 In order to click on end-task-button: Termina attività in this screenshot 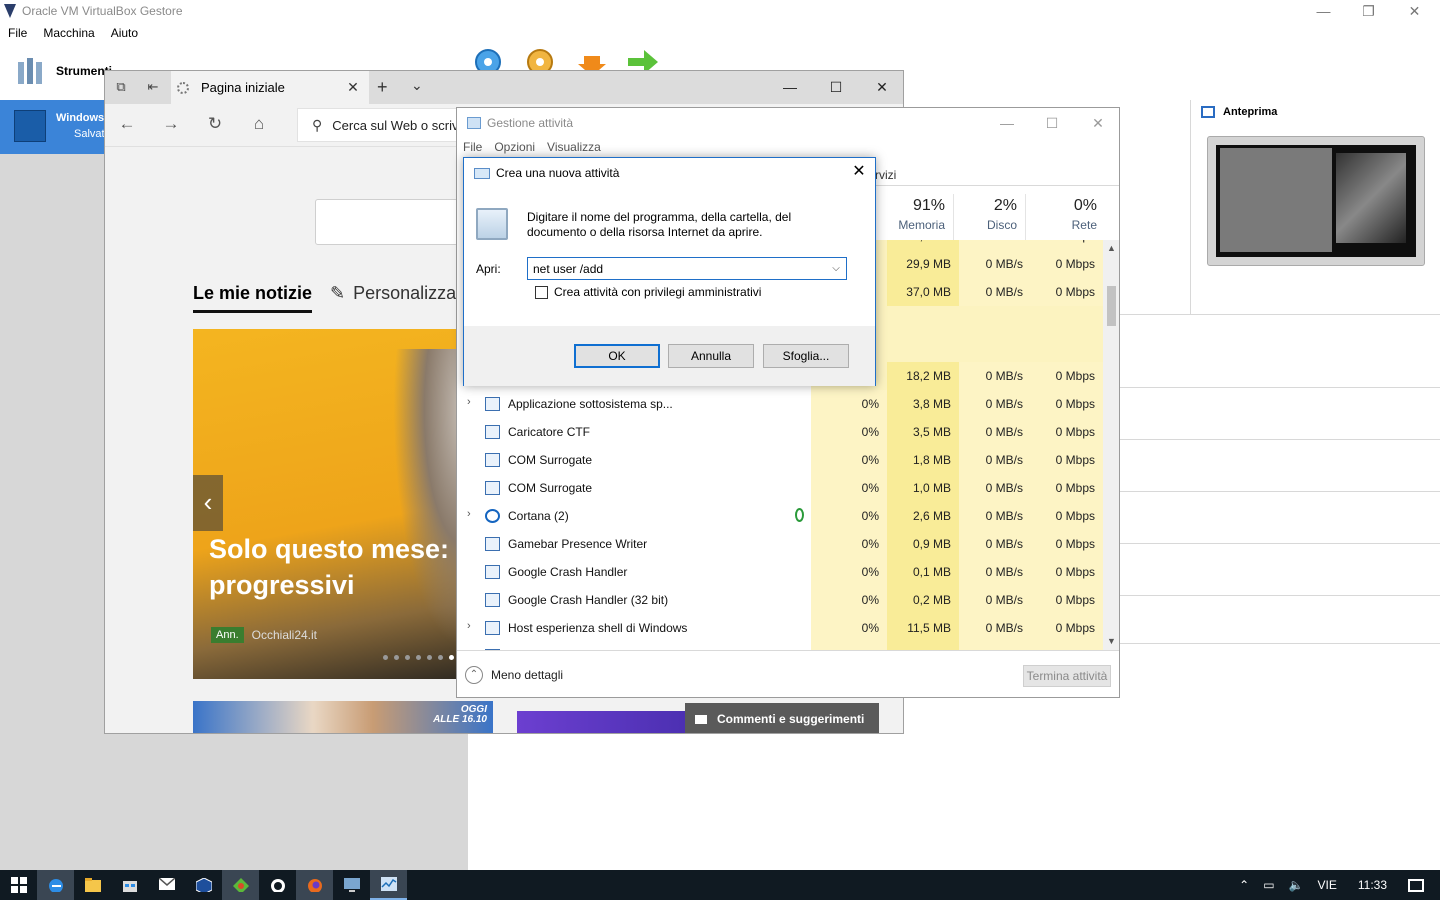, I will do `click(1067, 676)`.